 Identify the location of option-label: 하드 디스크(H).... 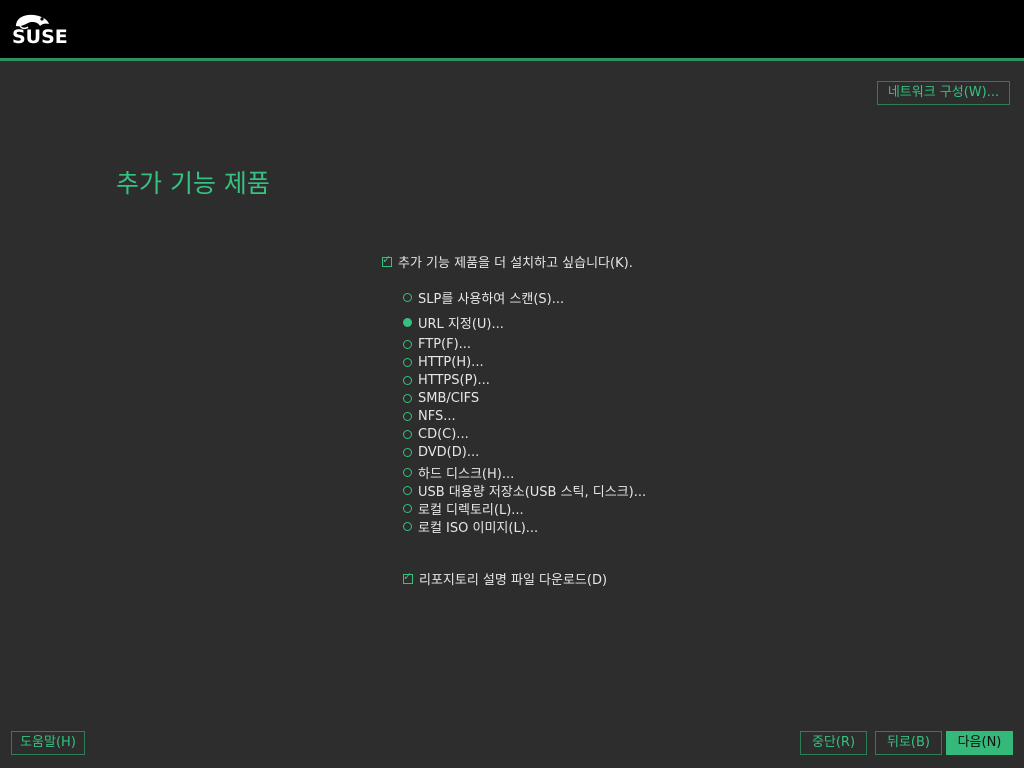
(466, 474).